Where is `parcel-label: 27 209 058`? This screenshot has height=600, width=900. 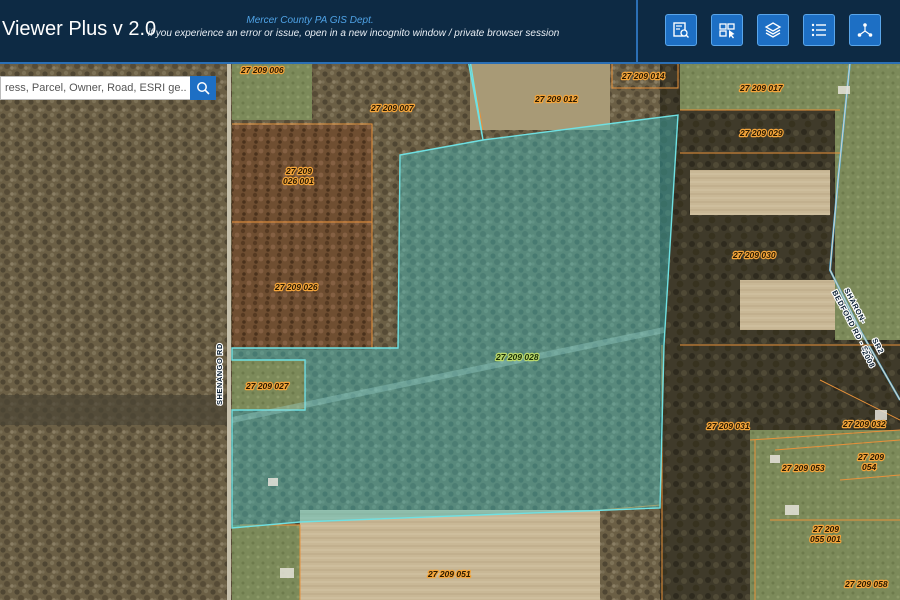
parcel-label: 27 209 058 is located at coordinates (866, 584).